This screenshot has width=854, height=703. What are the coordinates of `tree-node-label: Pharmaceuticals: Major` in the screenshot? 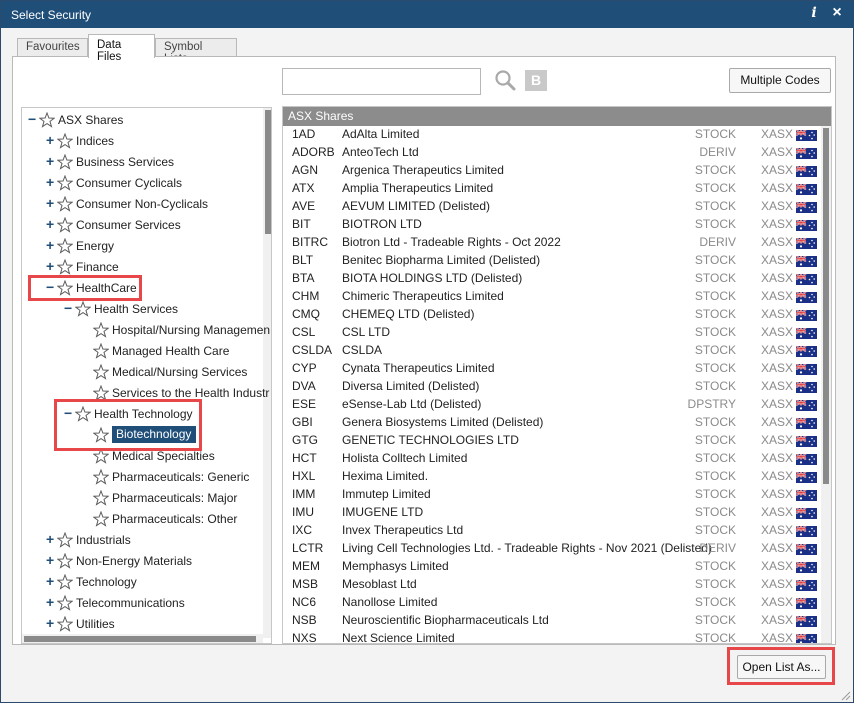 It's located at (174, 498).